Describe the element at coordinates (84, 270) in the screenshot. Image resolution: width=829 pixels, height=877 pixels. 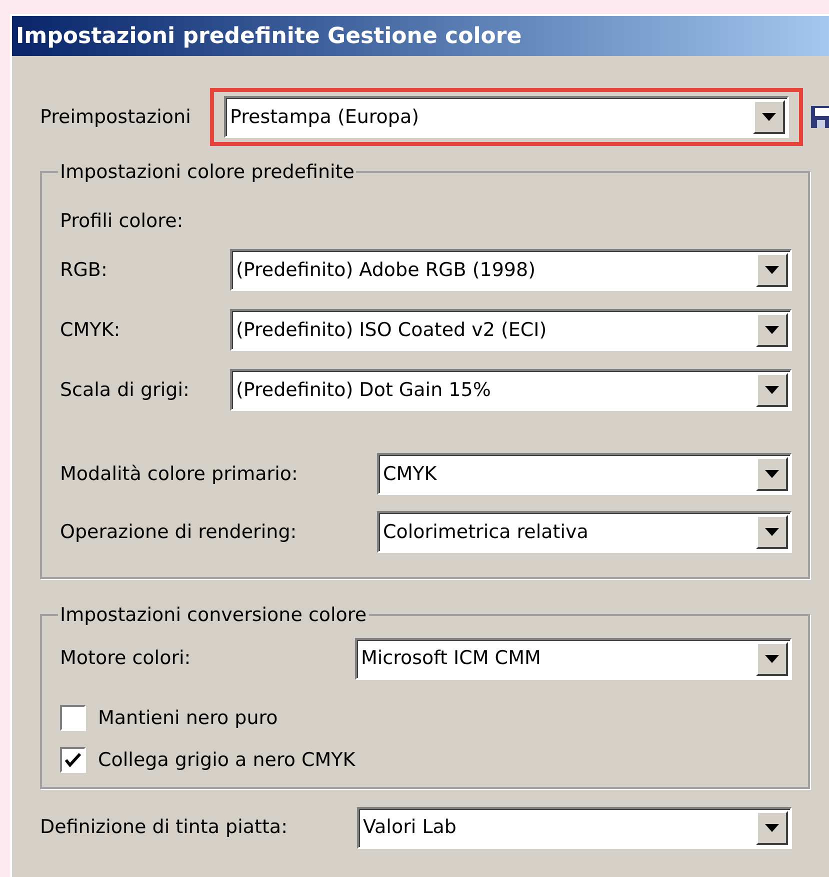
I see `field-label: RGB:` at that location.